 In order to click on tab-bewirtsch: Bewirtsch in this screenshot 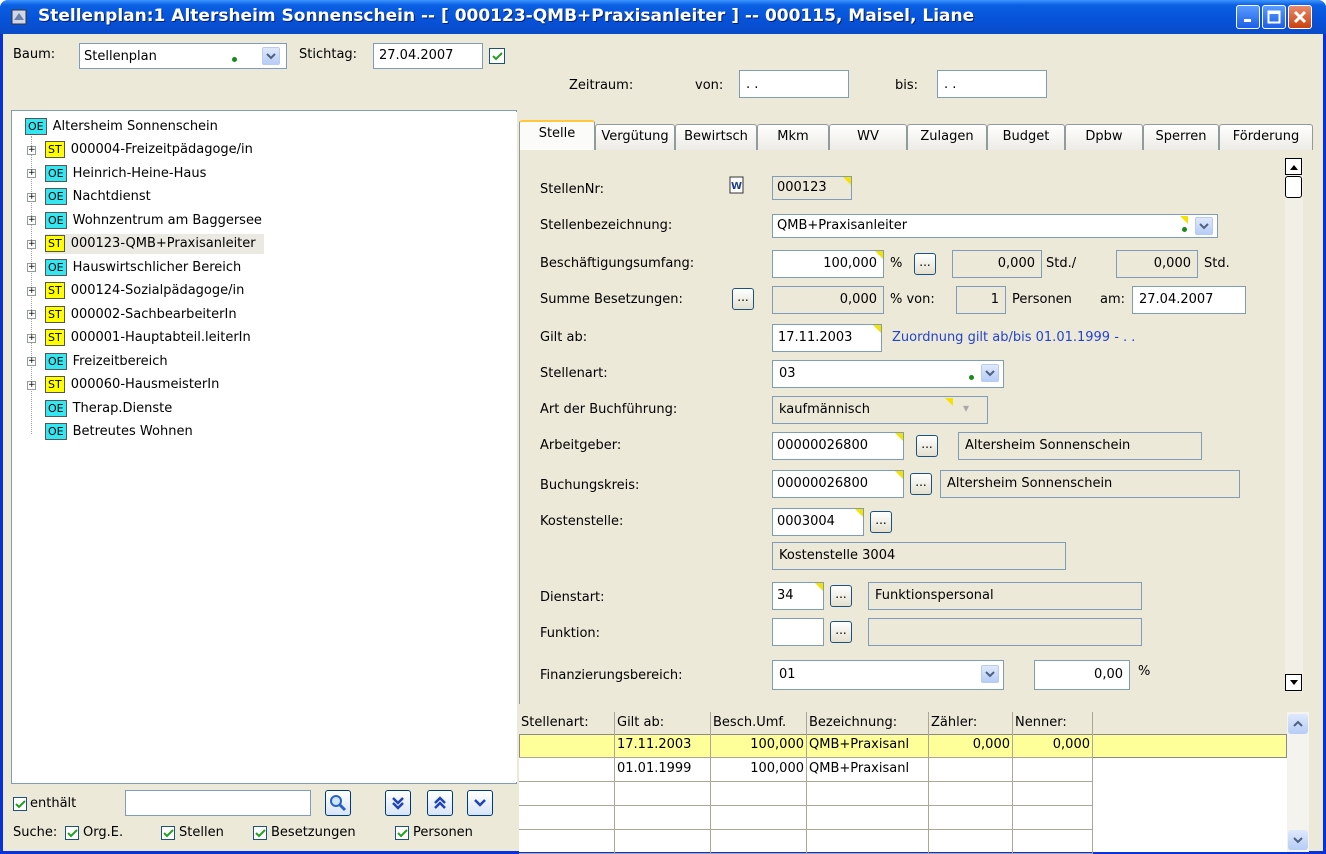, I will do `click(716, 137)`.